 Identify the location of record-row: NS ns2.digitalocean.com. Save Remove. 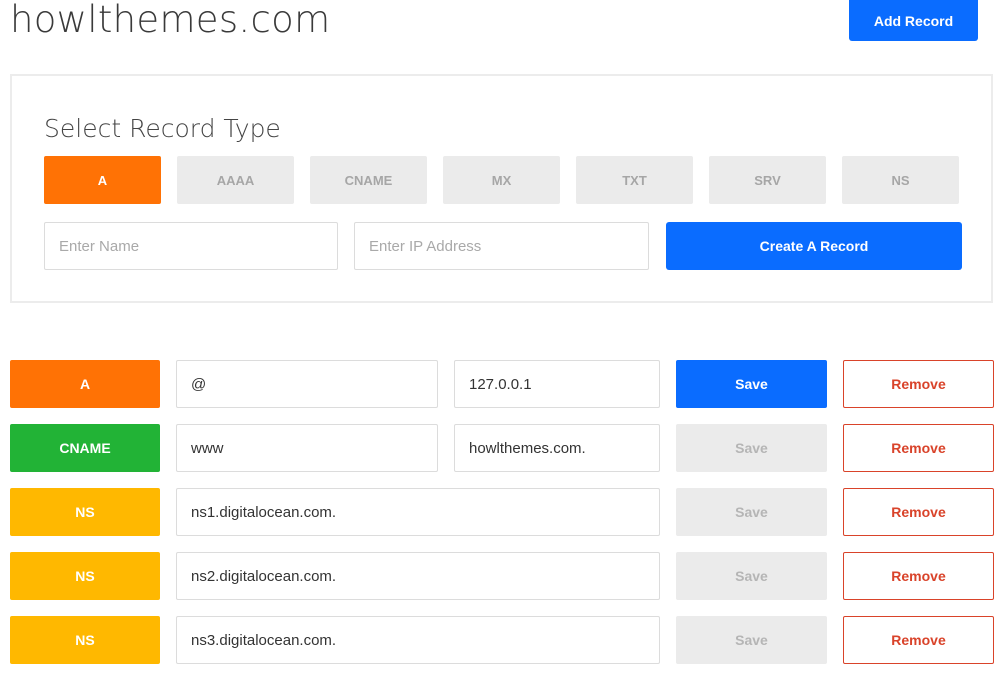
(504, 576).